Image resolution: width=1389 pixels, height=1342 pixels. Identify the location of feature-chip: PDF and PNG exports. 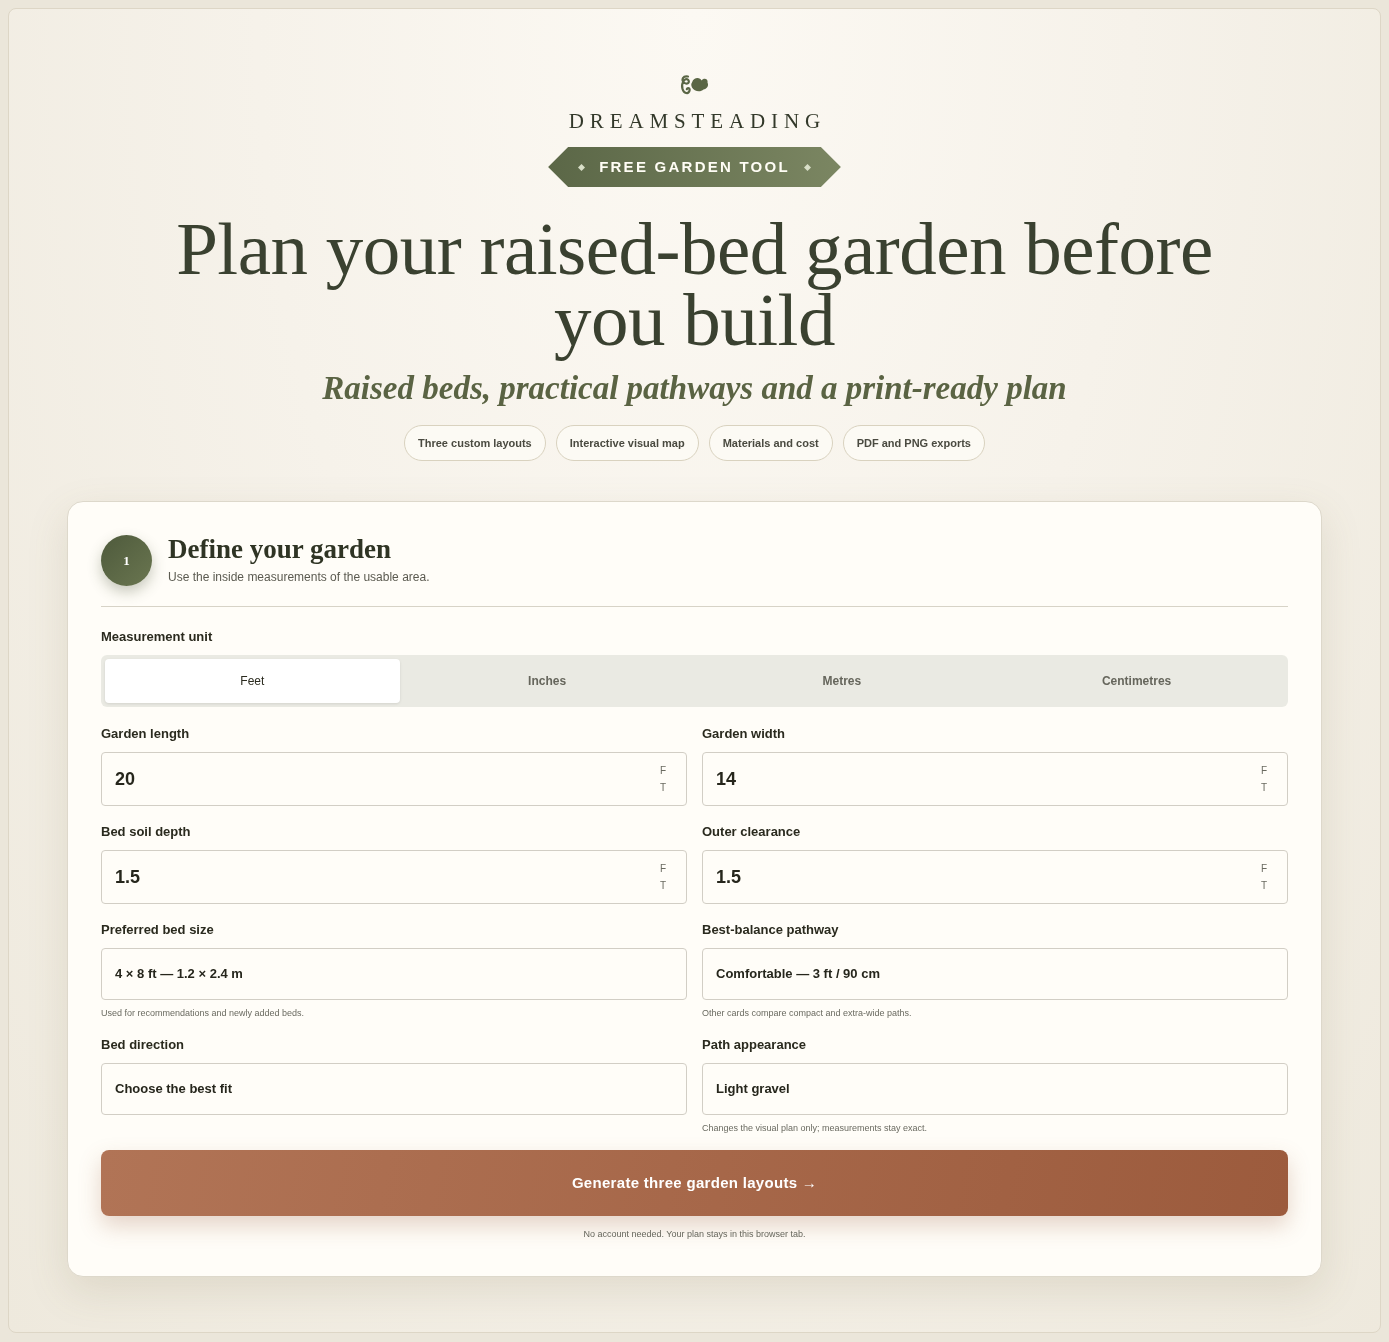
(913, 443).